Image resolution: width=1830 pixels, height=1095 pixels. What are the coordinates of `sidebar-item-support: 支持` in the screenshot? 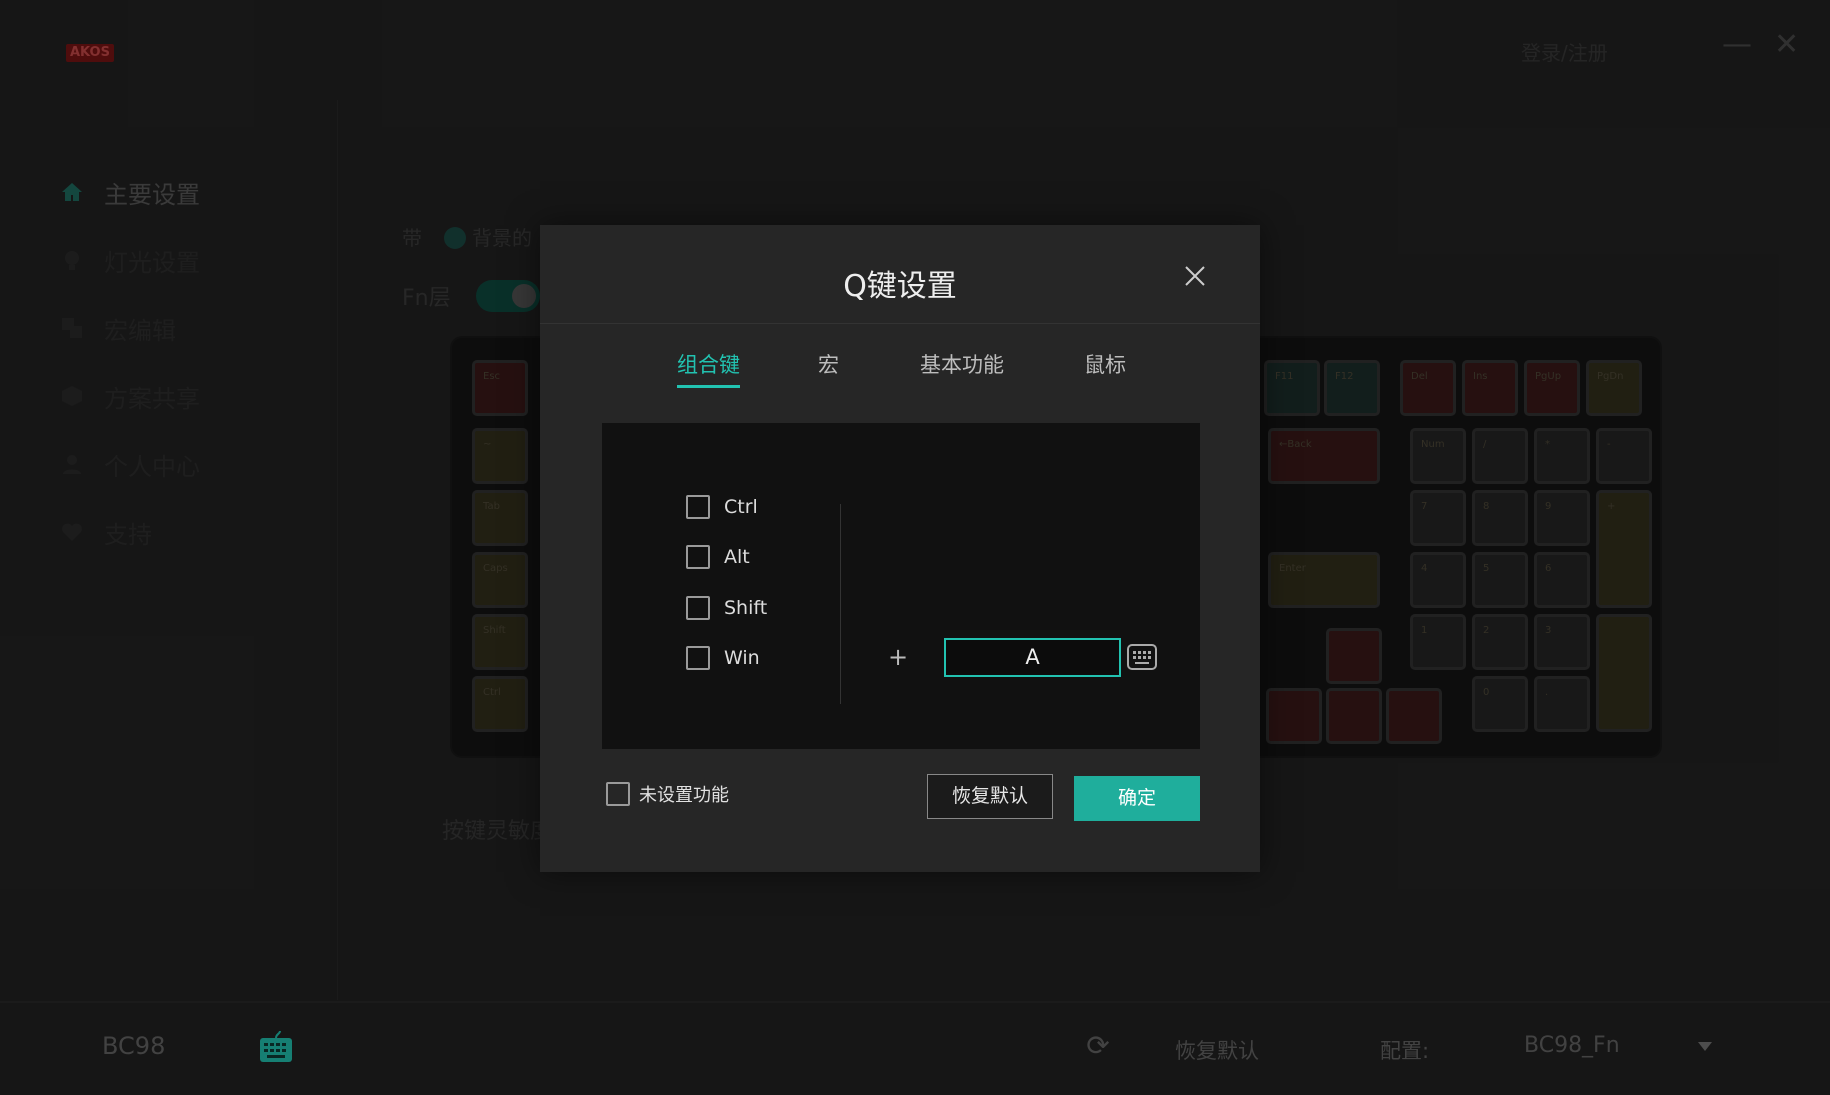 It's located at (106, 532).